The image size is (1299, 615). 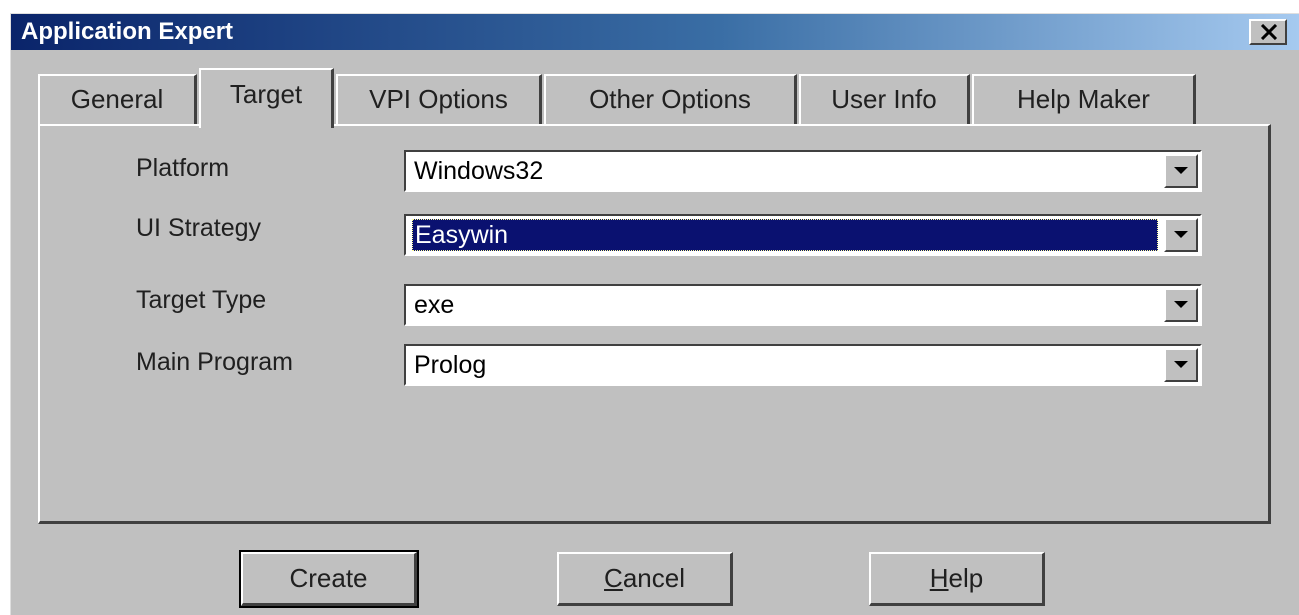 I want to click on cancel-button-label: ancel, so click(x=653, y=578).